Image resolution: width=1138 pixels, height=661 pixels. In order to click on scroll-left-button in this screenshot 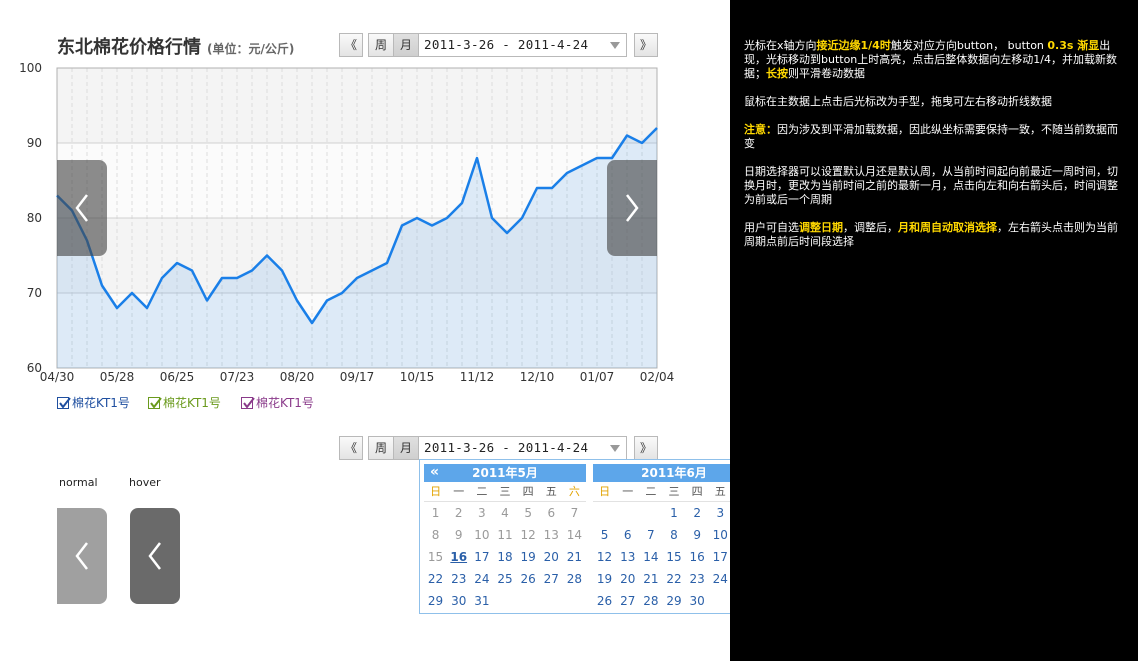, I will do `click(82, 208)`.